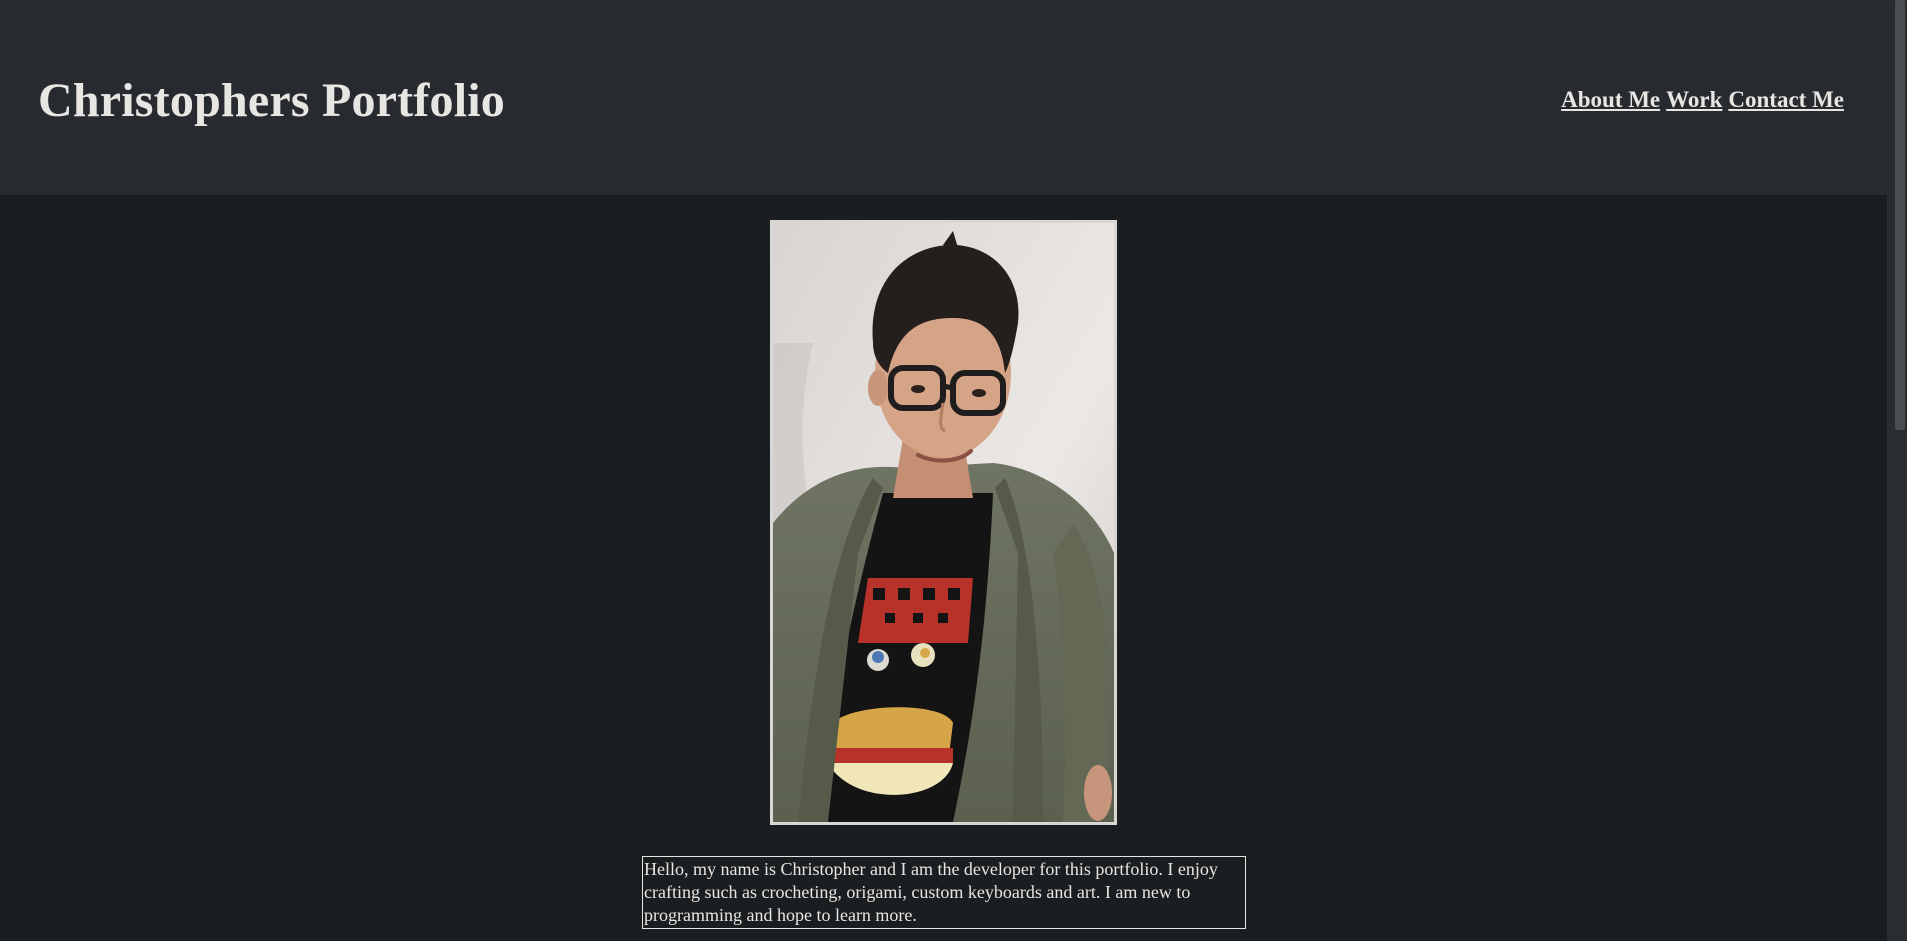 The width and height of the screenshot is (1907, 941). What do you see at coordinates (272, 100) in the screenshot?
I see `site-title: Christophers Portfolio` at bounding box center [272, 100].